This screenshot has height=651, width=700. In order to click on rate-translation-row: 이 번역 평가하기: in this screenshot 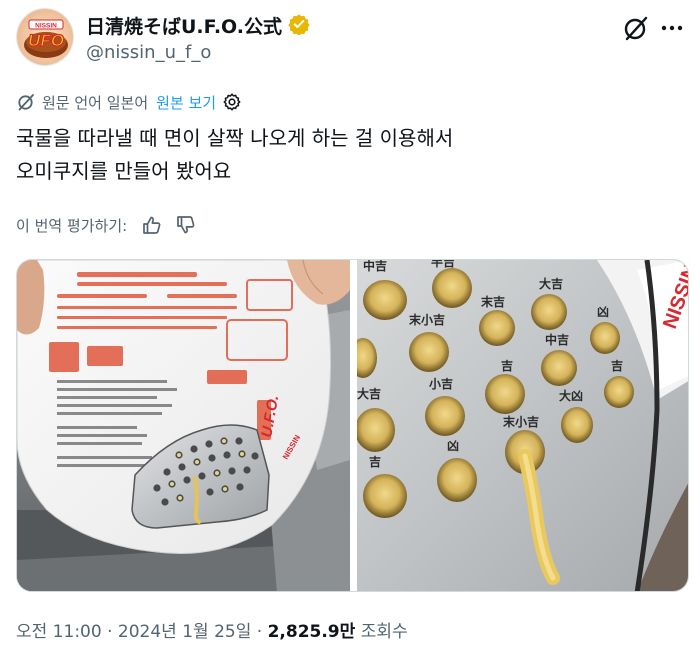, I will do `click(109, 225)`.